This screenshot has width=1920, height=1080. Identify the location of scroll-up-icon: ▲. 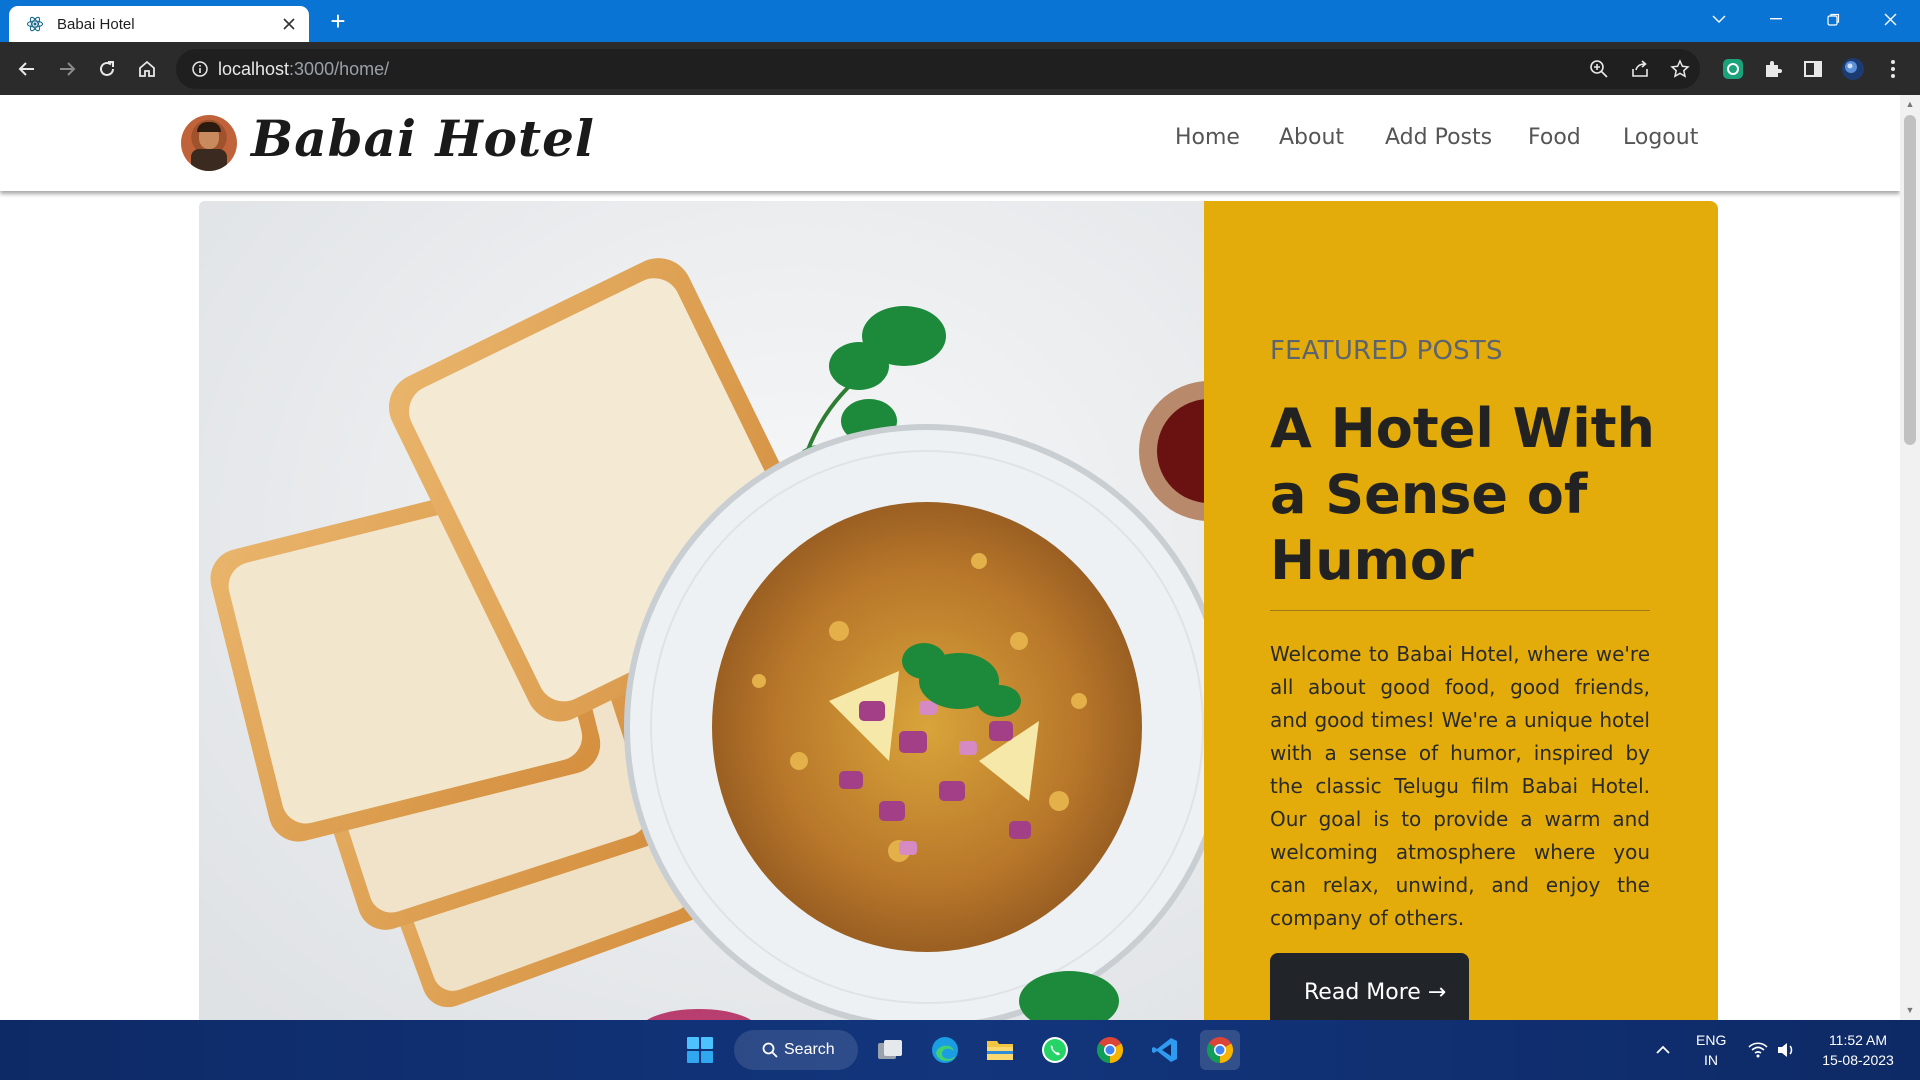
(1910, 104).